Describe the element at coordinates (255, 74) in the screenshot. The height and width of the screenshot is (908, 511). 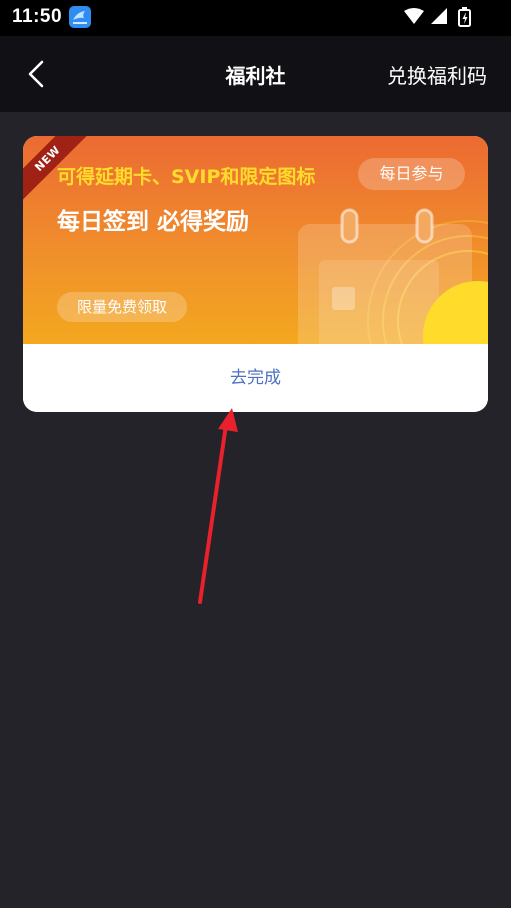
I see `header: 福利社 兑换福利码` at that location.